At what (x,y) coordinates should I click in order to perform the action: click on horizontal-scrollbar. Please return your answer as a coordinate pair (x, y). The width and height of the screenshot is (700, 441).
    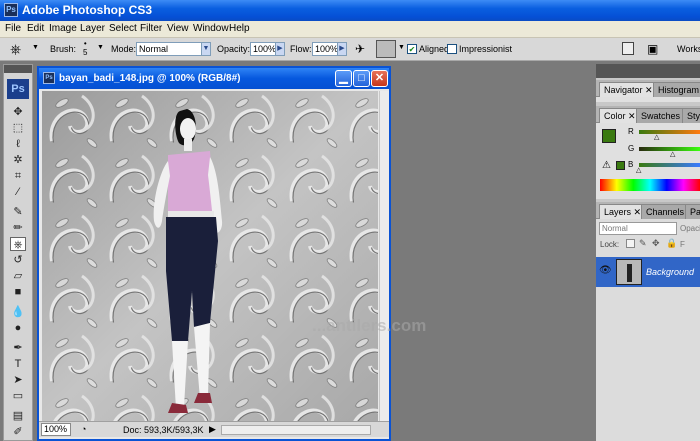
    Looking at the image, I should click on (296, 430).